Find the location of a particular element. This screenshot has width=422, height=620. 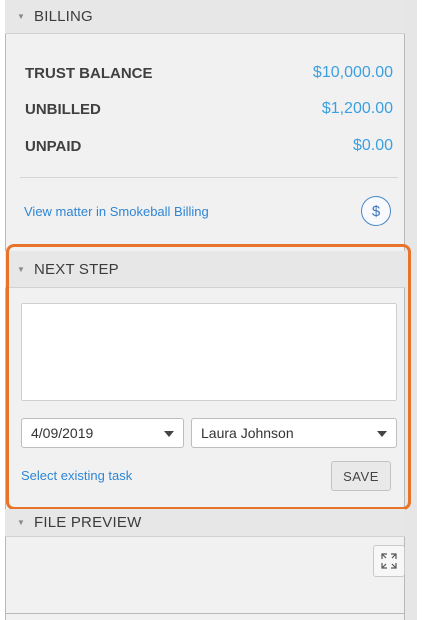

billing-section-header: ▼ BILLING is located at coordinates (205, 17).